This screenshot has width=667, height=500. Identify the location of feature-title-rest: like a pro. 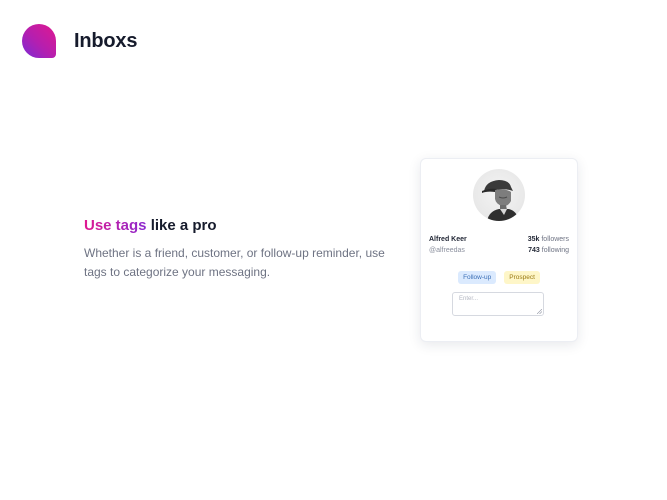
(181, 225).